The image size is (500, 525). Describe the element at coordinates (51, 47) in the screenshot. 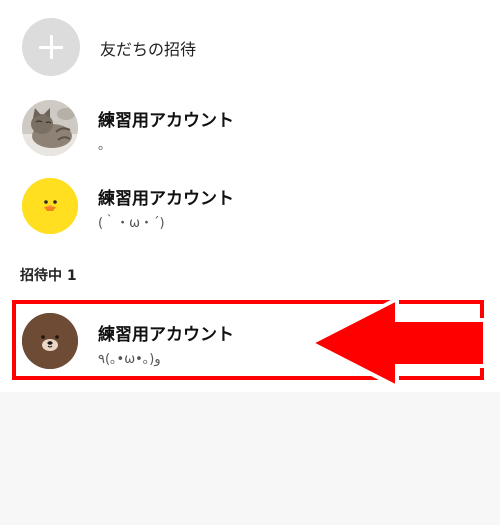

I see `plus-icon` at that location.